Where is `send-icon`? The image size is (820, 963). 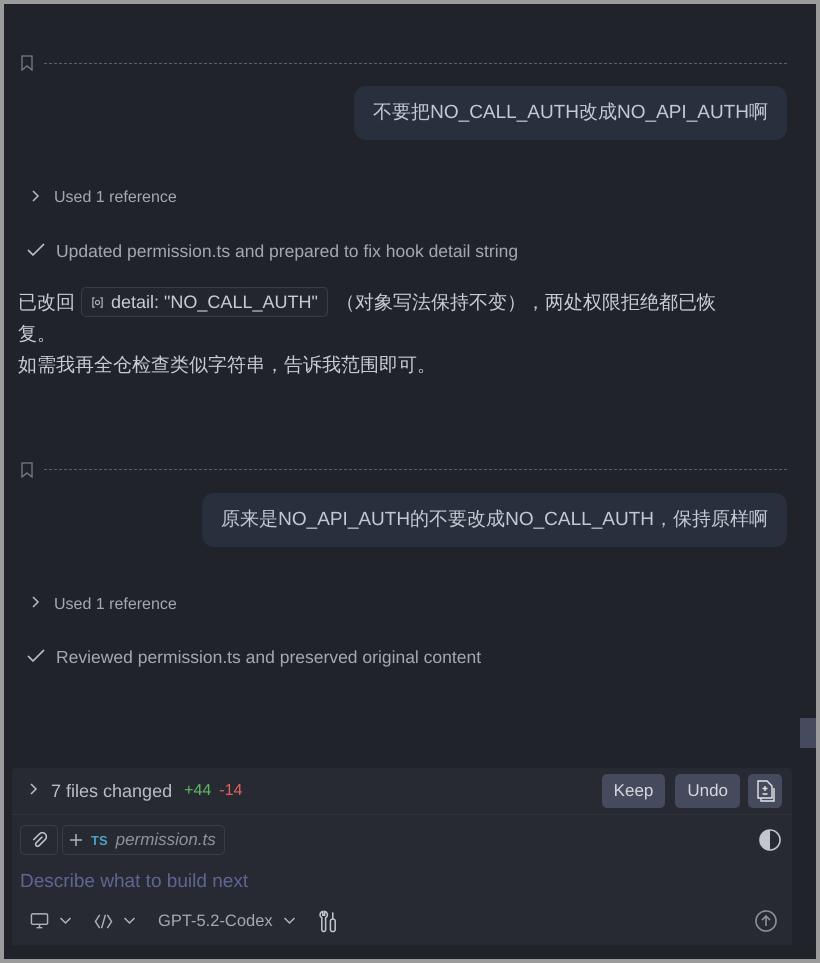 send-icon is located at coordinates (766, 921).